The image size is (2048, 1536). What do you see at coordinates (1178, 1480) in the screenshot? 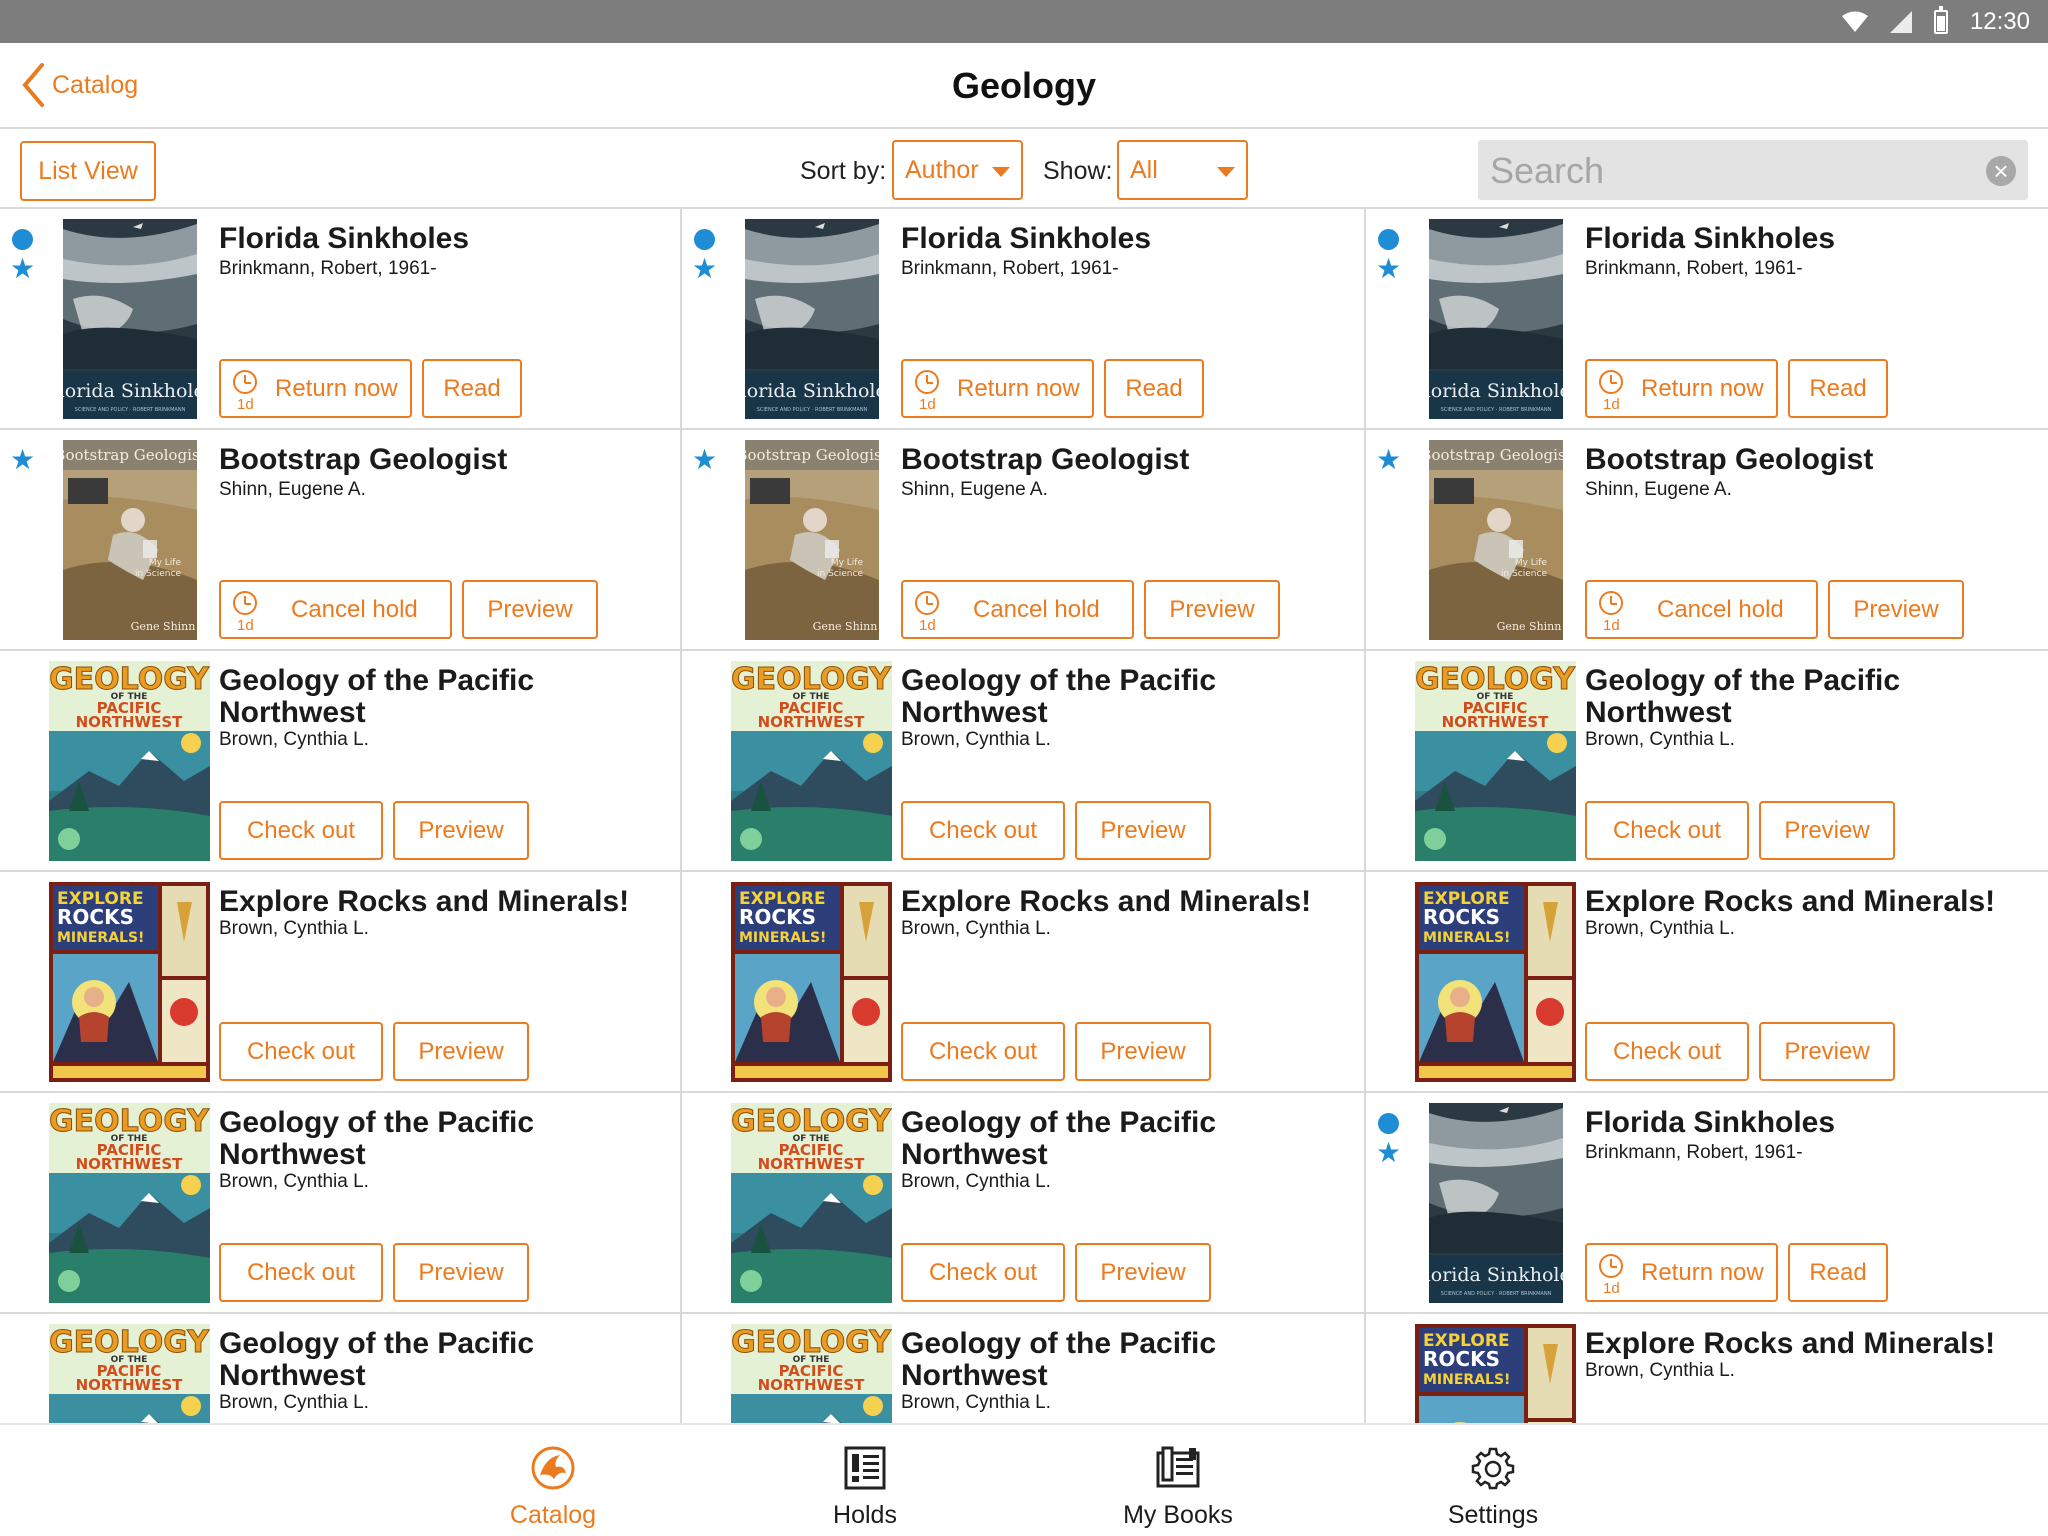
I see `tab-my-books: My Books` at bounding box center [1178, 1480].